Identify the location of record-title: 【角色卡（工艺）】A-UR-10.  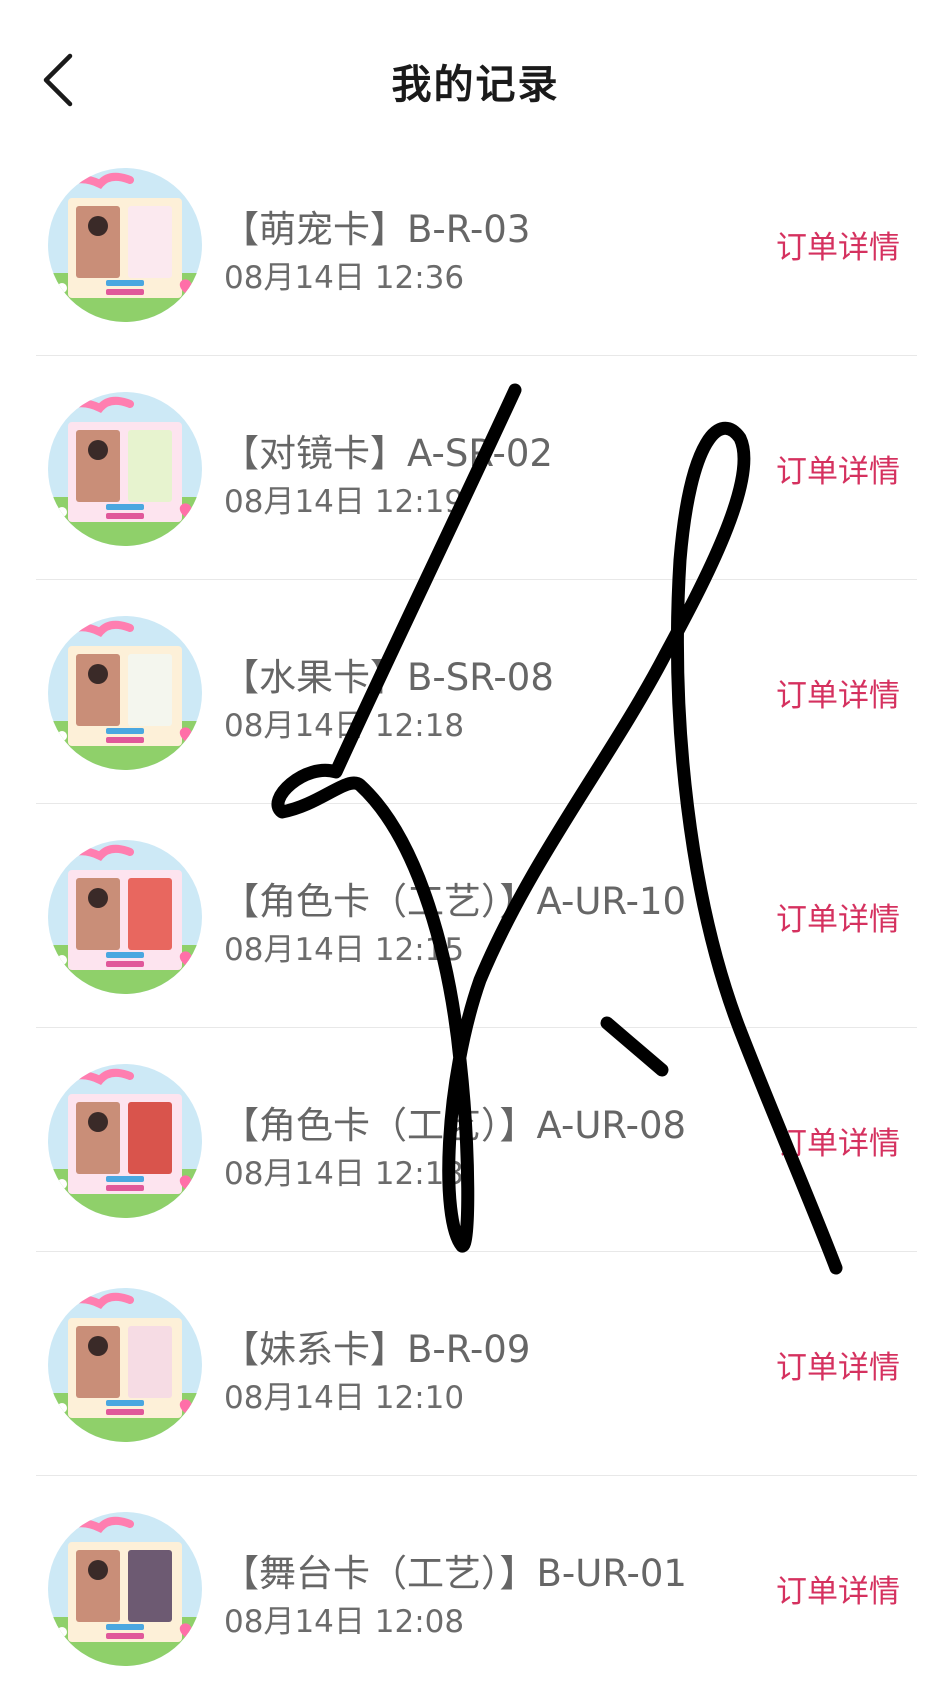
(454, 901).